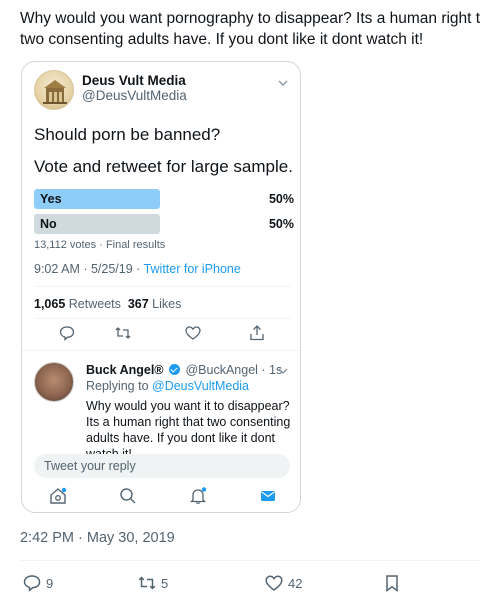  I want to click on search-icon, so click(128, 496).